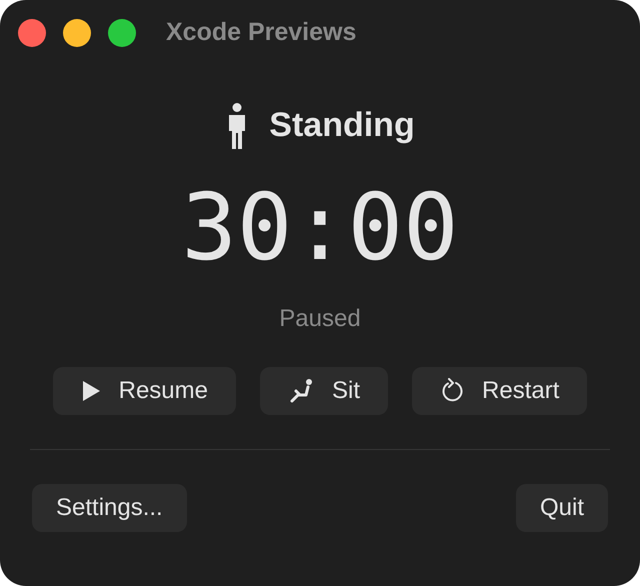 Image resolution: width=640 pixels, height=586 pixels. Describe the element at coordinates (90, 391) in the screenshot. I see `play-icon` at that location.